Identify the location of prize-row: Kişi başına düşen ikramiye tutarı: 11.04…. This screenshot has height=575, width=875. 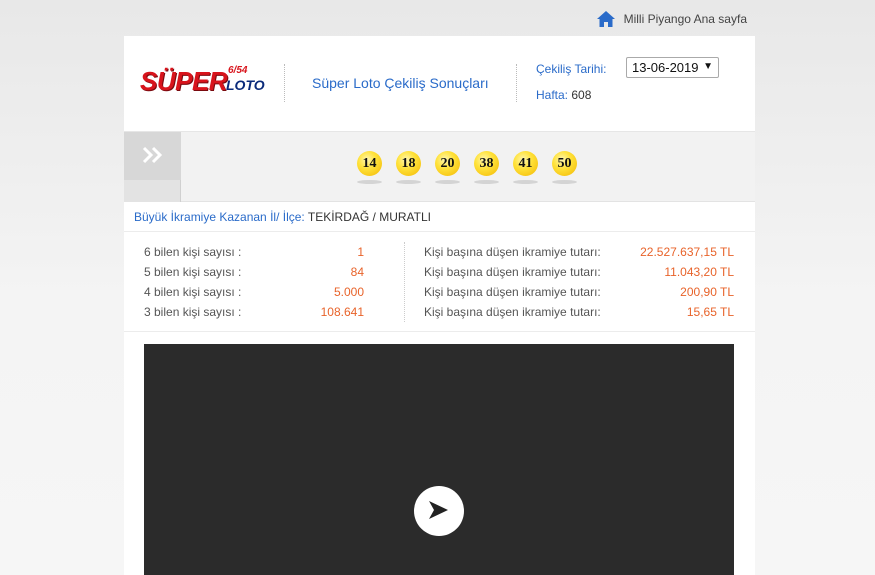
(579, 272).